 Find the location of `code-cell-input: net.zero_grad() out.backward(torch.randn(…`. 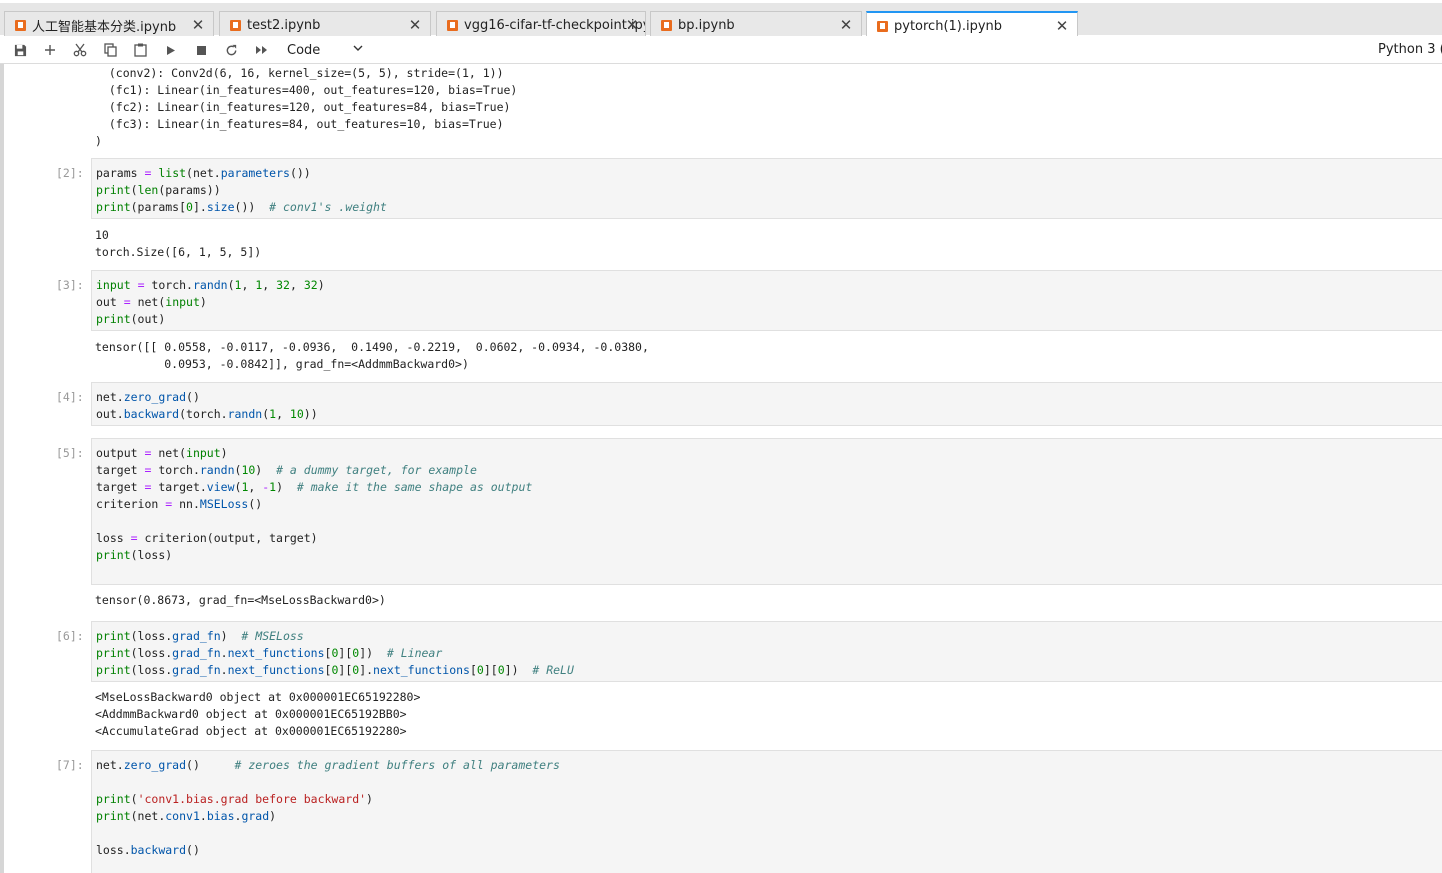

code-cell-input: net.zero_grad() out.backward(torch.randn(… is located at coordinates (766, 404).